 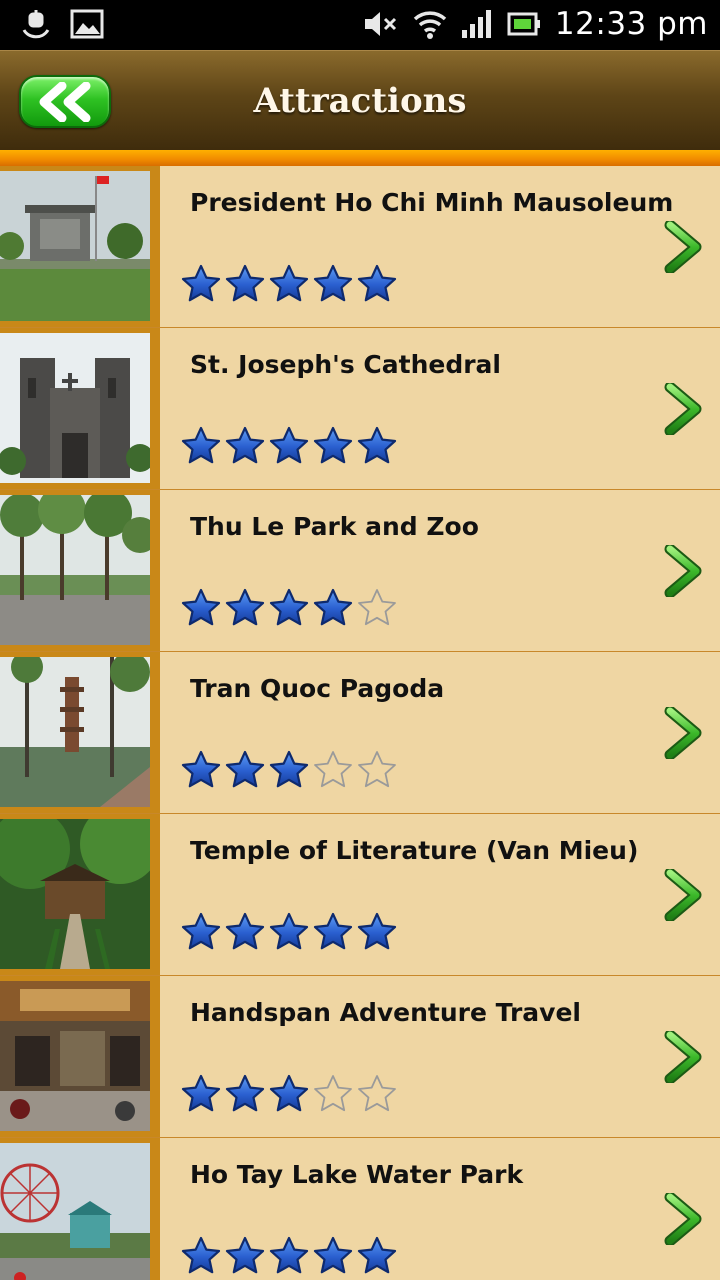 I want to click on header-accent-bar, so click(x=360, y=158).